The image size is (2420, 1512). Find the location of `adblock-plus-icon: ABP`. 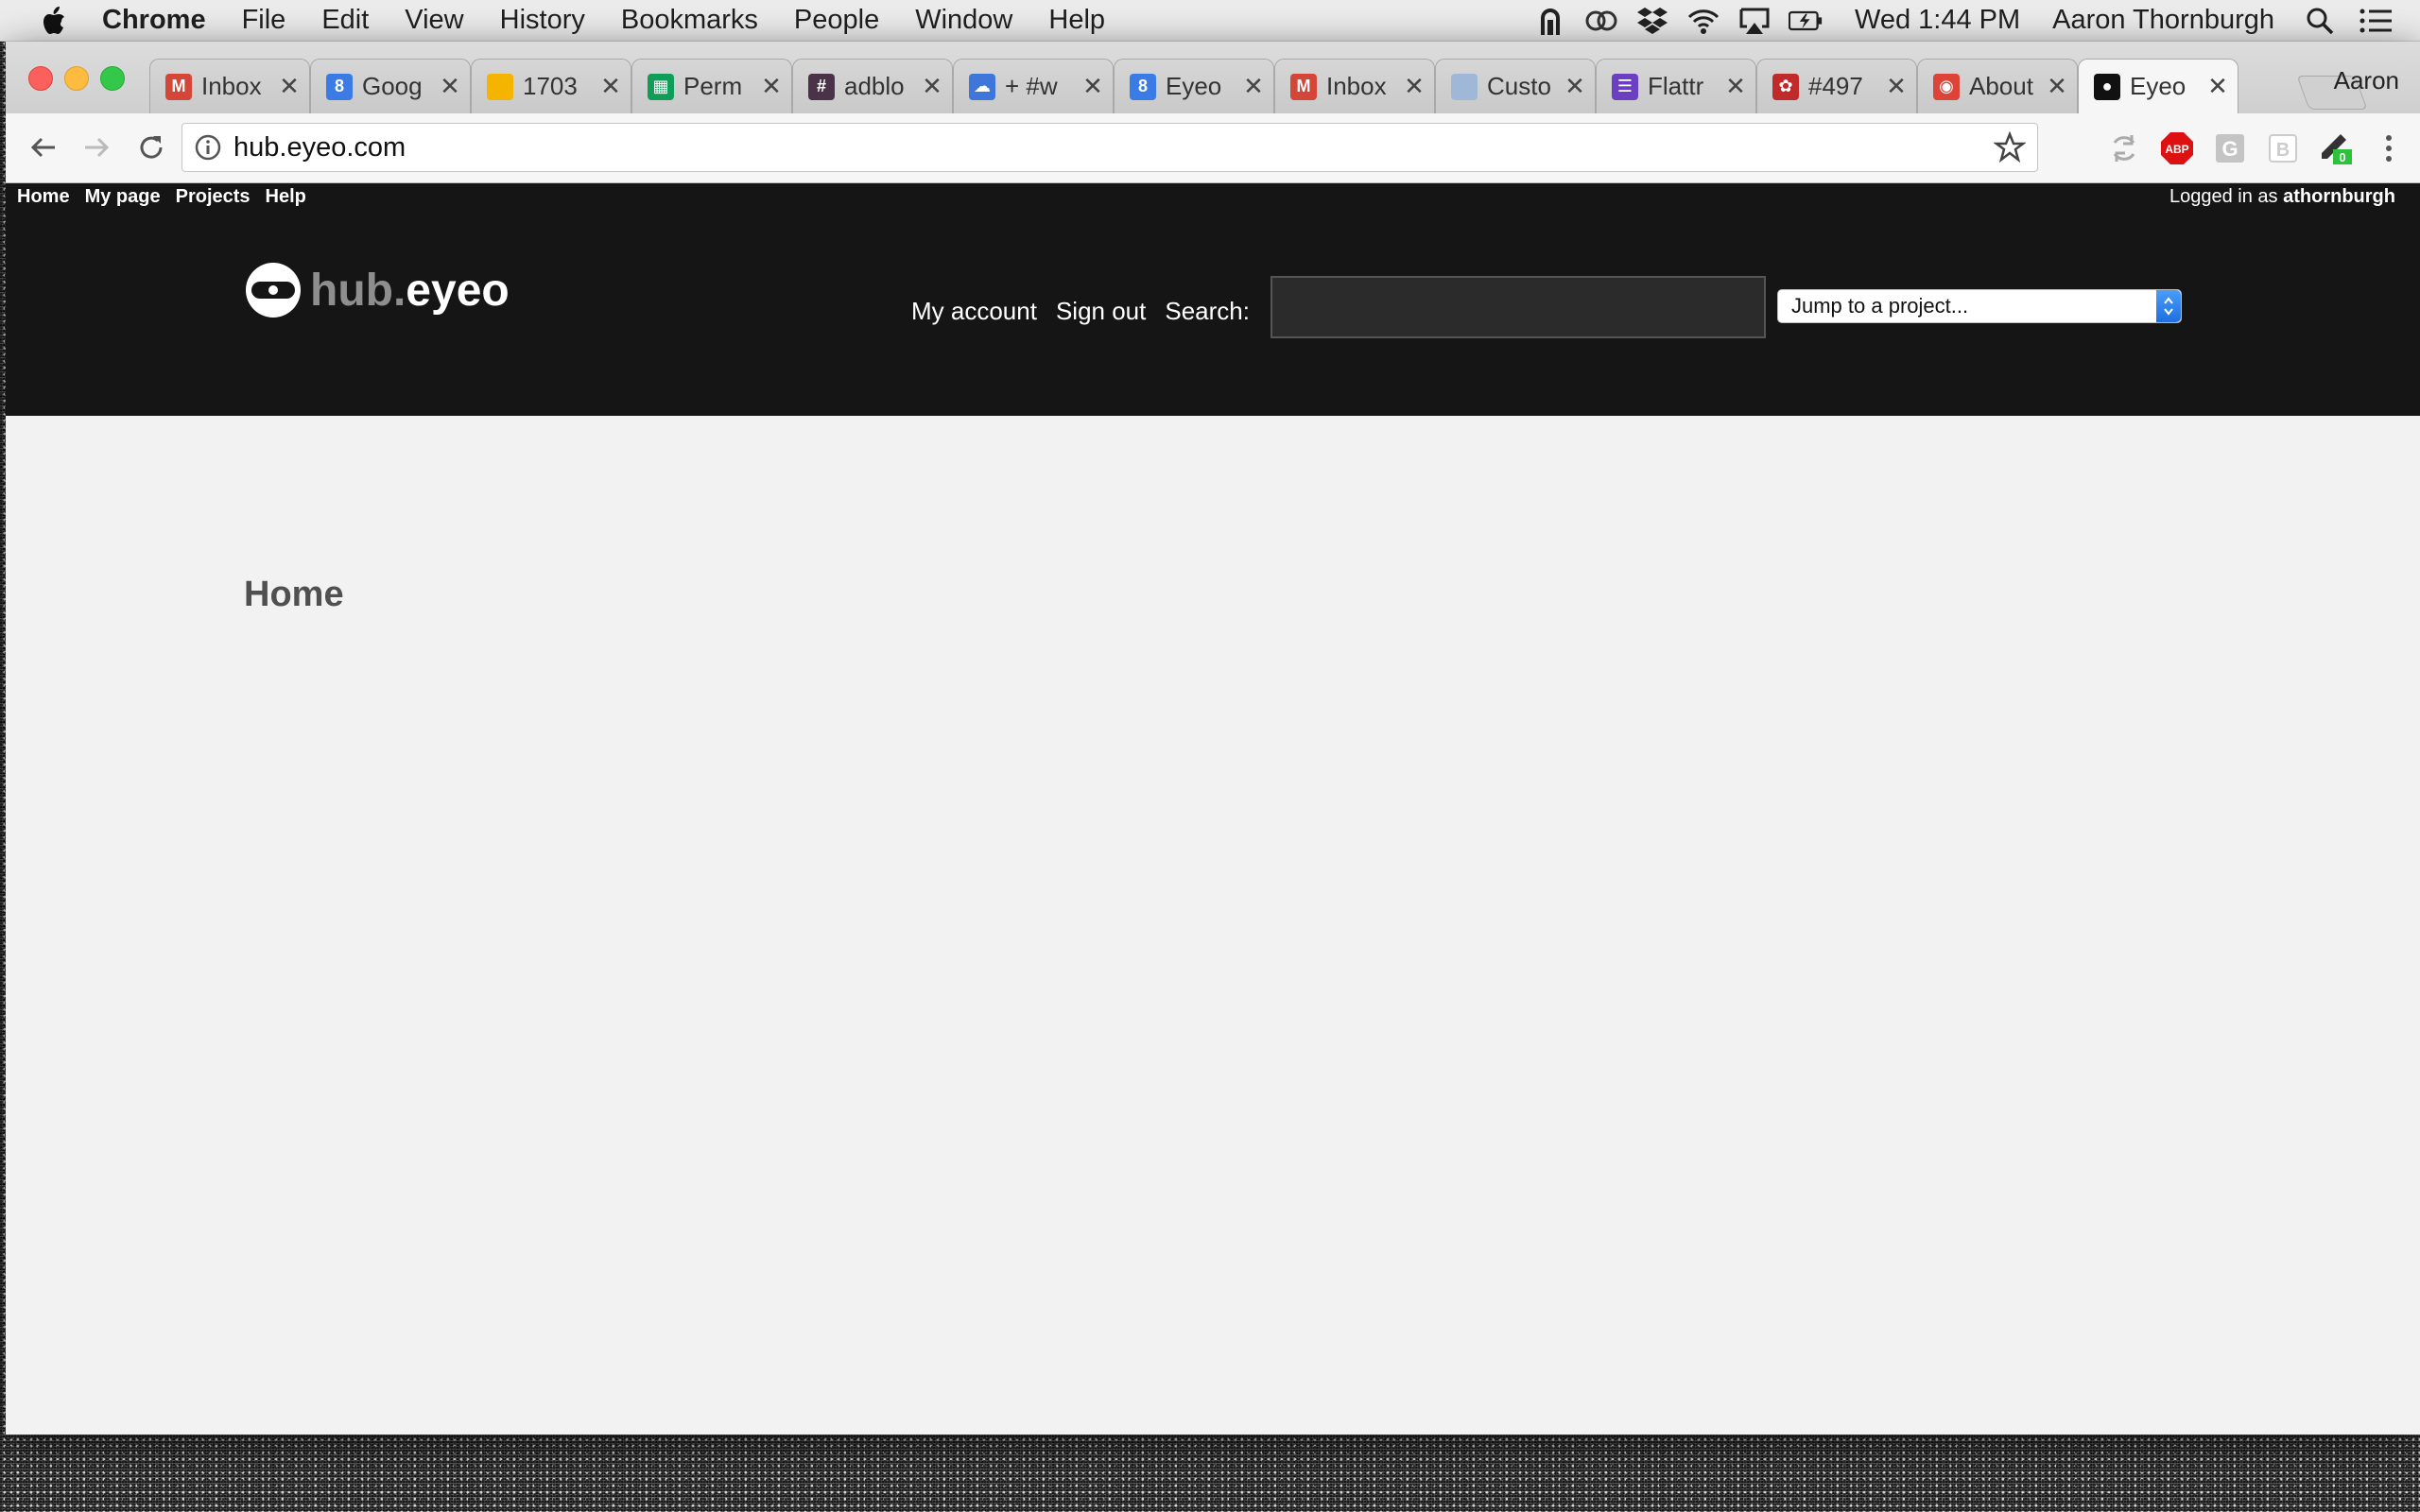

adblock-plus-icon: ABP is located at coordinates (2177, 148).